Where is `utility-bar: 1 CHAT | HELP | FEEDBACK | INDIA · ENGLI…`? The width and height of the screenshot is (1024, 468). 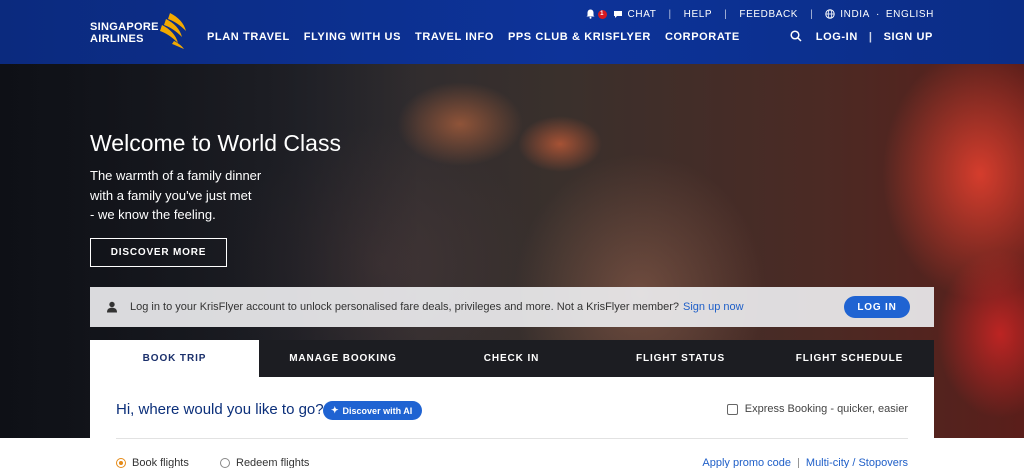
utility-bar: 1 CHAT | HELP | FEEDBACK | INDIA · ENGLI… is located at coordinates (760, 14).